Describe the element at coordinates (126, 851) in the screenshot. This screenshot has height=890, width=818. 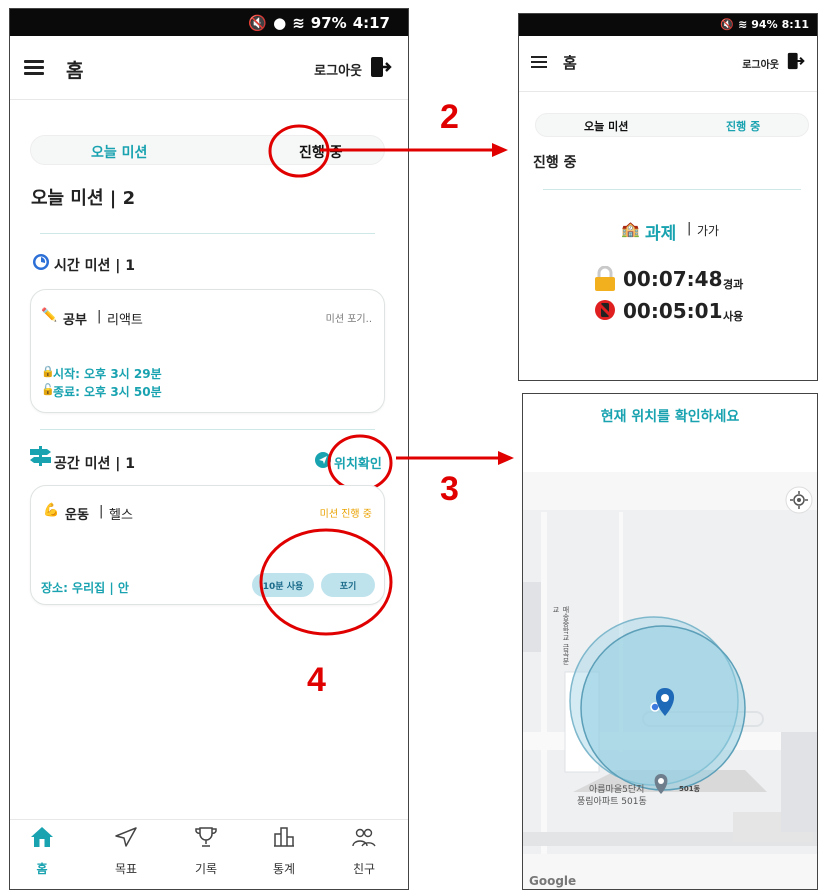
I see `nav-goal: 목표` at that location.